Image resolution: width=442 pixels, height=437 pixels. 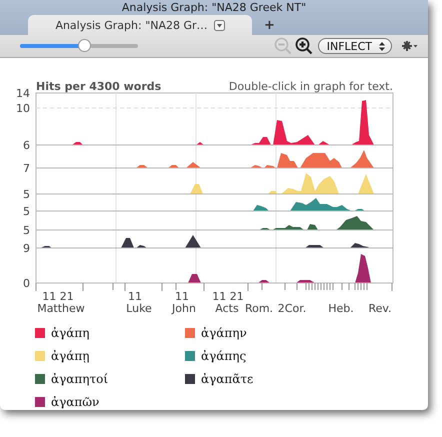 What do you see at coordinates (410, 46) in the screenshot?
I see `settings-icon` at bounding box center [410, 46].